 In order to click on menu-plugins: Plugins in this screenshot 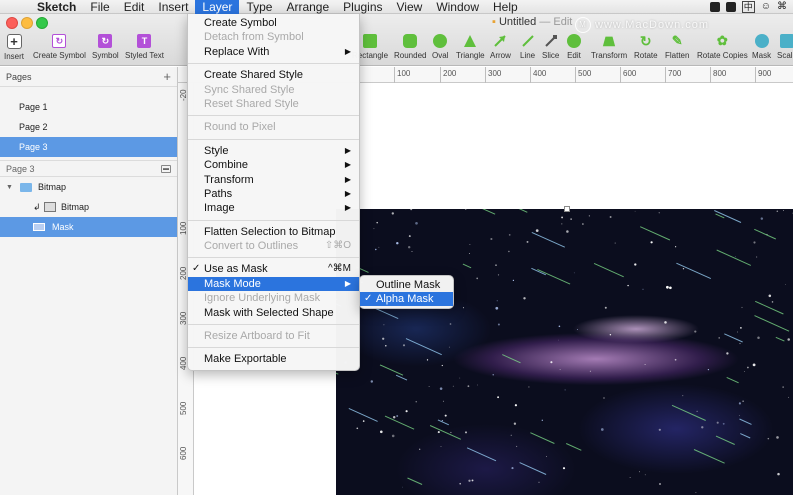, I will do `click(362, 7)`.